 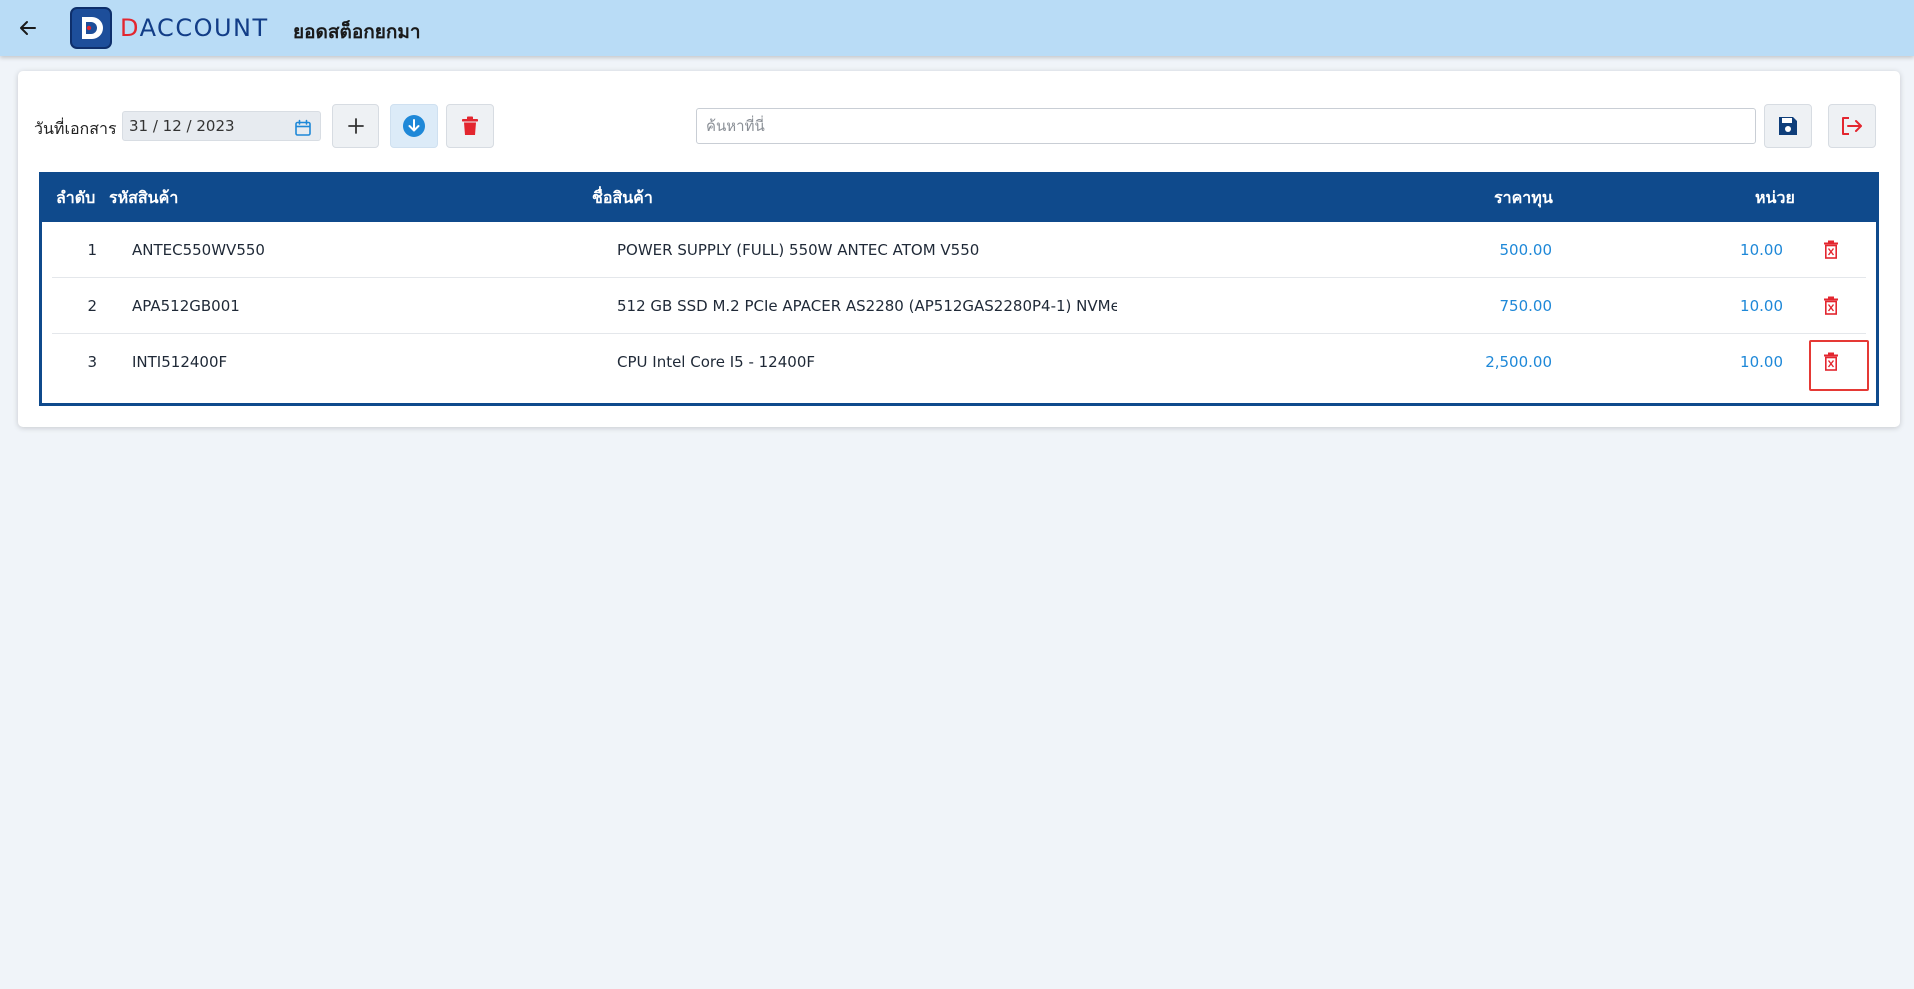 I want to click on row-name: CPU Intel Core I5 - 12400F, so click(x=867, y=362).